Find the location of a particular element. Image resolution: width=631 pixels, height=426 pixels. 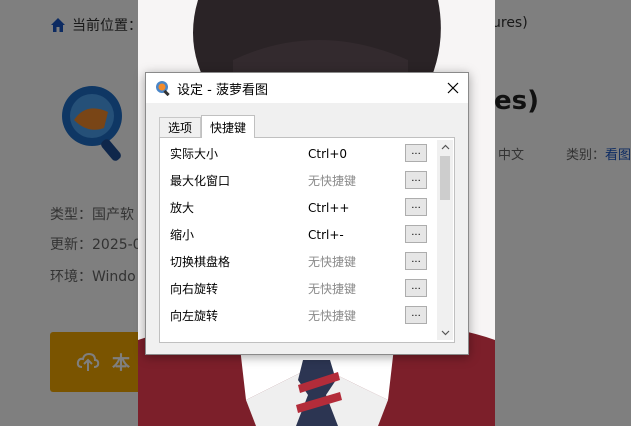

action-name: 切换棋盘格 is located at coordinates (200, 262).